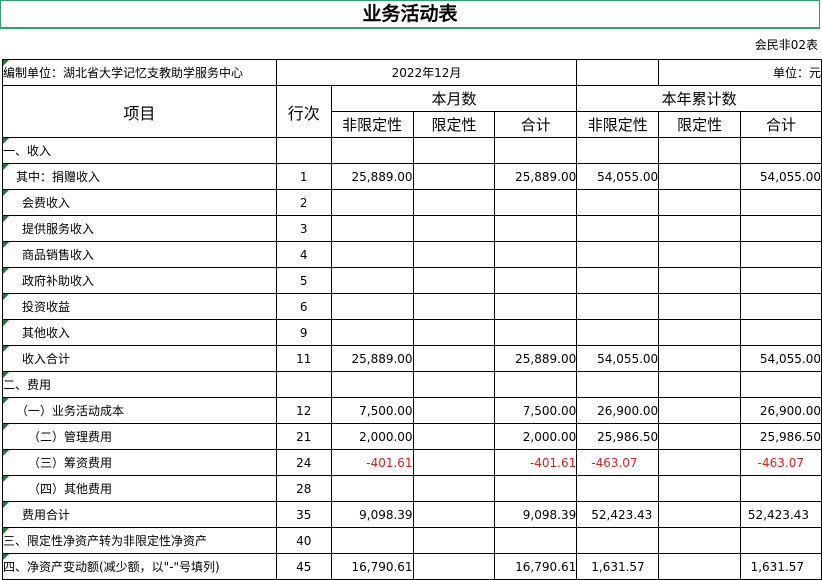 The height and width of the screenshot is (580, 822). Describe the element at coordinates (618, 566) in the screenshot. I see `ytd-unrestricted-cell: 1,631.57` at that location.